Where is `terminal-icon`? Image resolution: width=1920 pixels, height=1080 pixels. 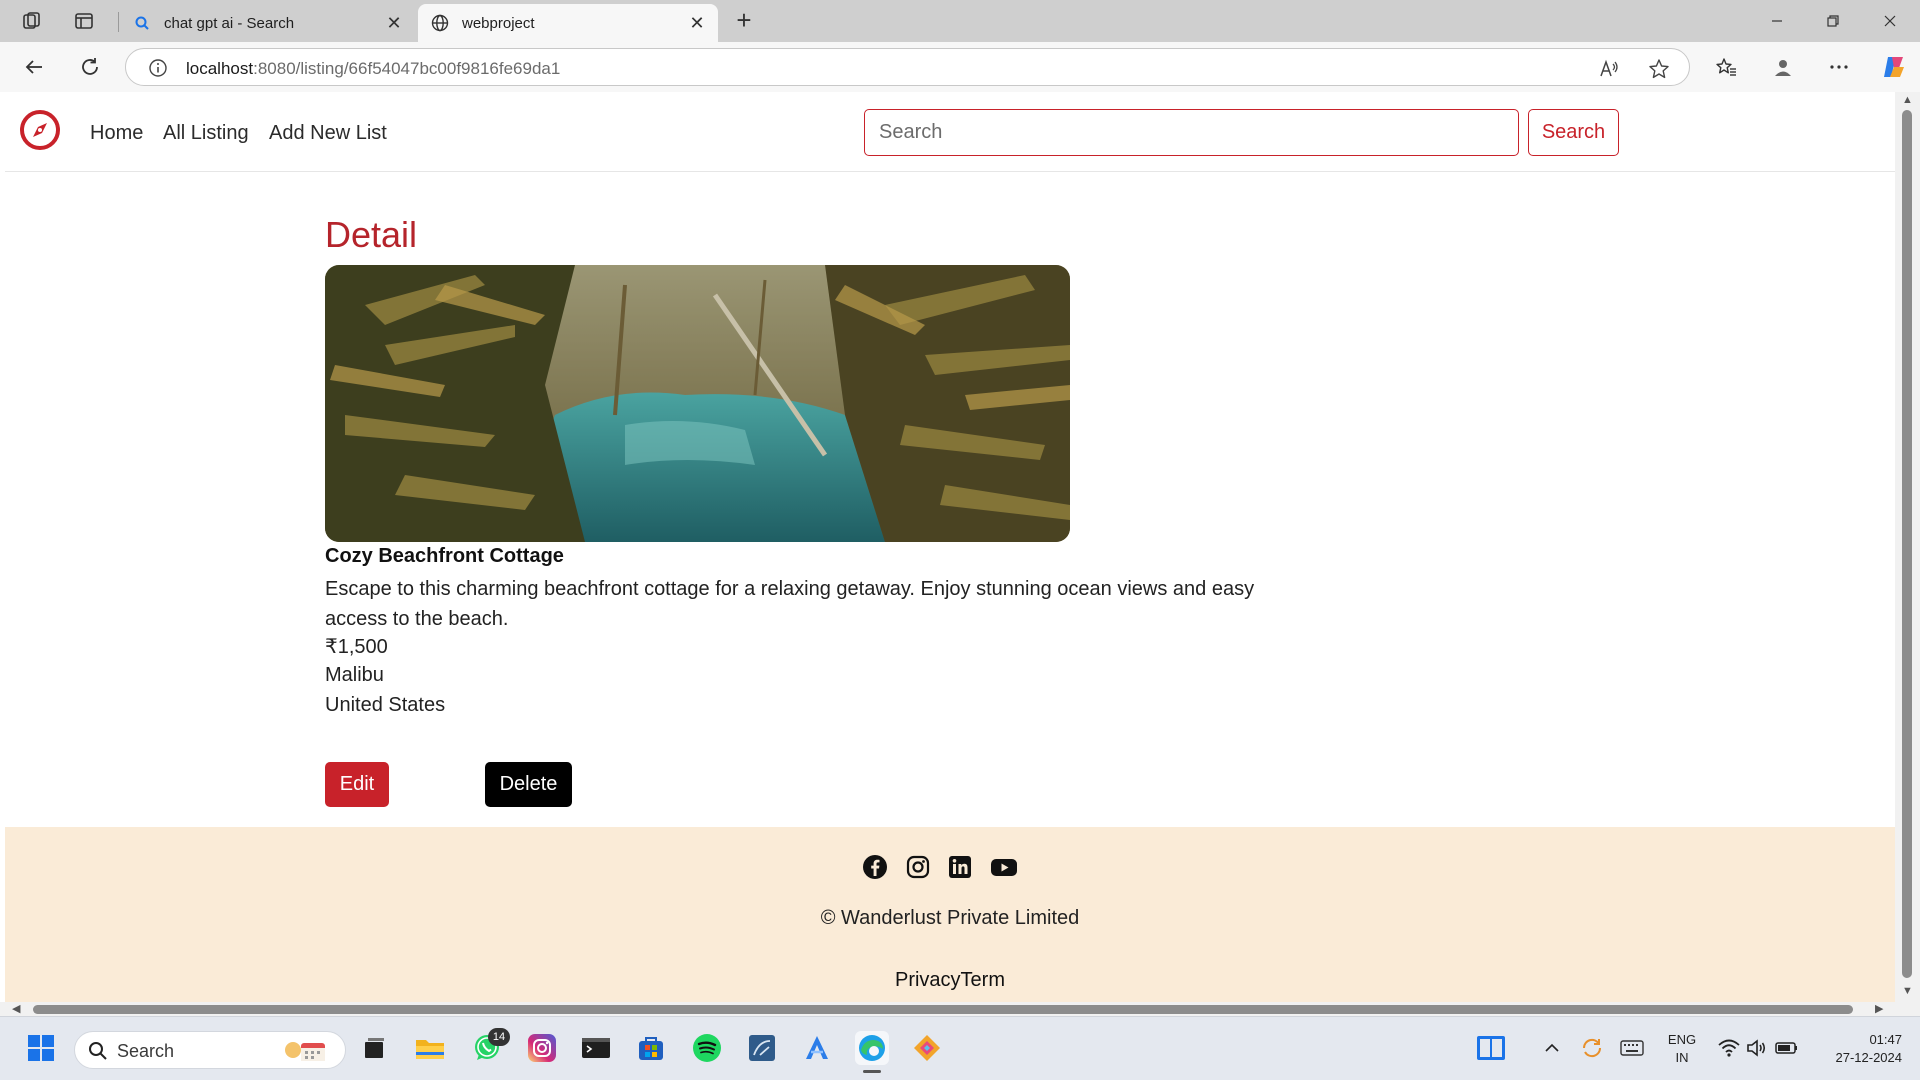 terminal-icon is located at coordinates (596, 1048).